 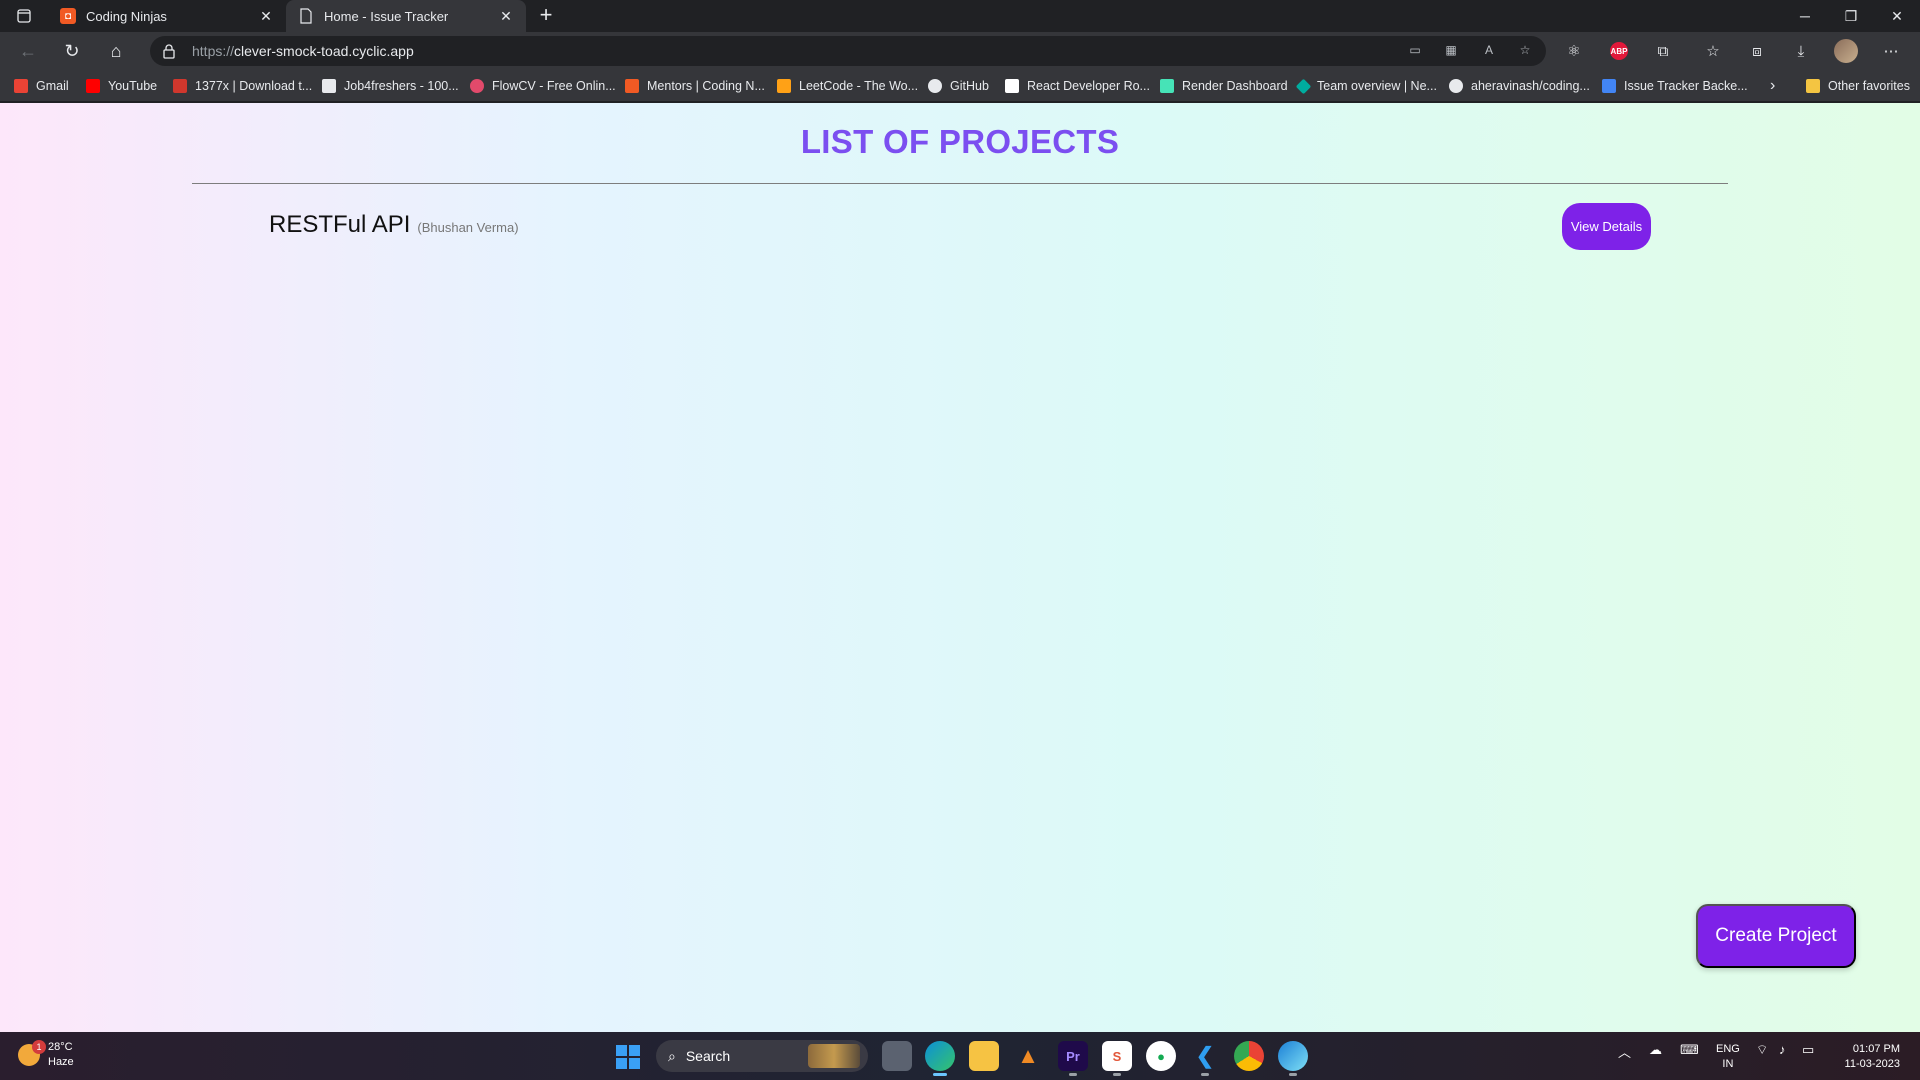 What do you see at coordinates (60, 1047) in the screenshot?
I see `weather-temp: 28°C` at bounding box center [60, 1047].